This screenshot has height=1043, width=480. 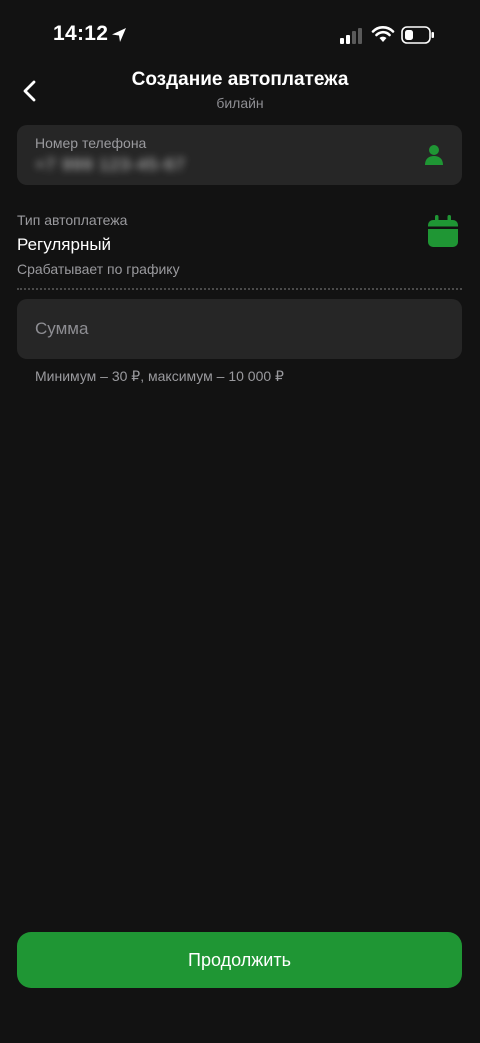 I want to click on continue-button: Продолжить, so click(x=239, y=960).